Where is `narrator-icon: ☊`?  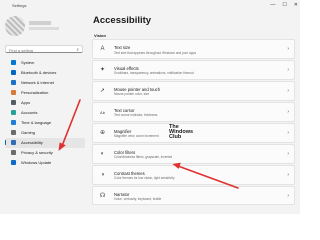 narrator-icon: ☊ is located at coordinates (102, 195).